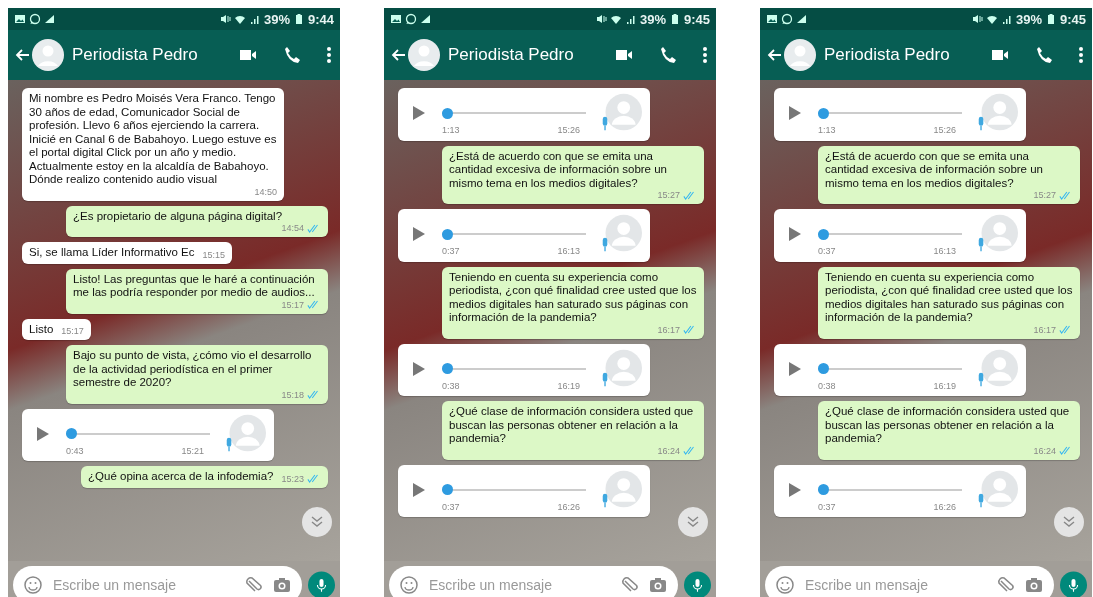  Describe the element at coordinates (292, 228) in the screenshot. I see `message-time: 14:54` at that location.